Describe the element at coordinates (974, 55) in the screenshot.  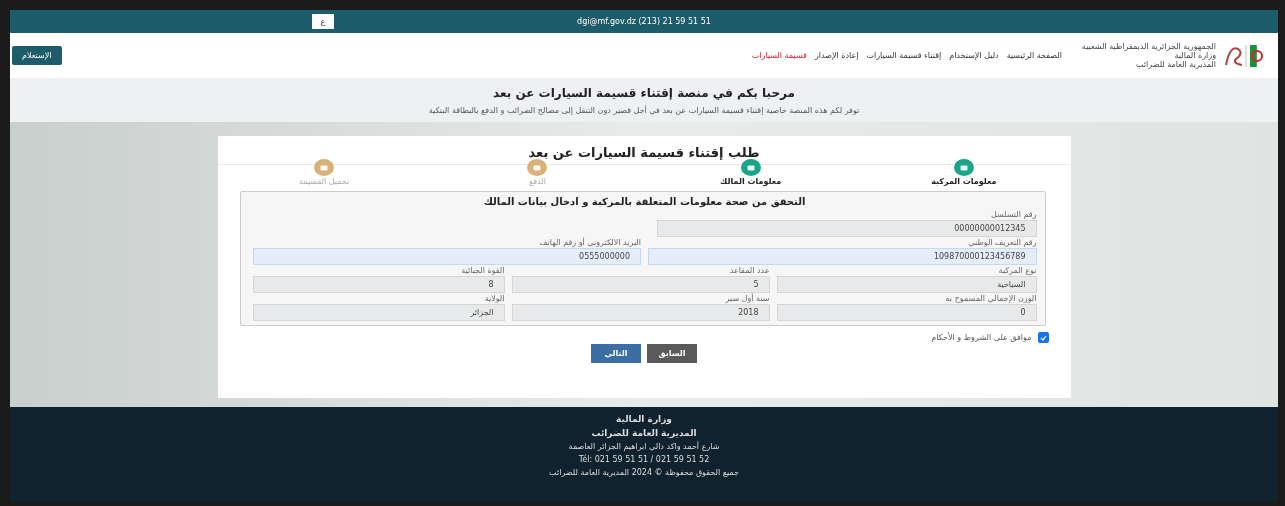
I see `nav-link: دليل الإستخدام` at that location.